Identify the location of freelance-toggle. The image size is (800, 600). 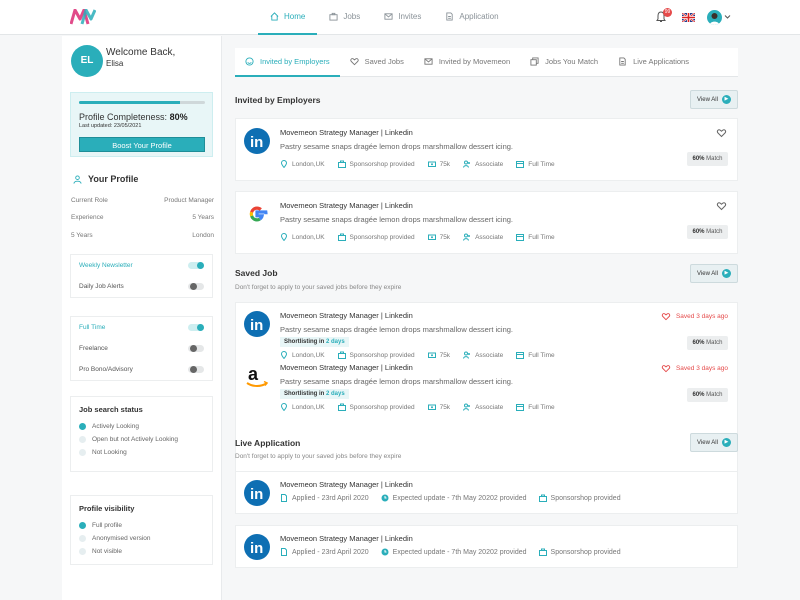
(196, 348).